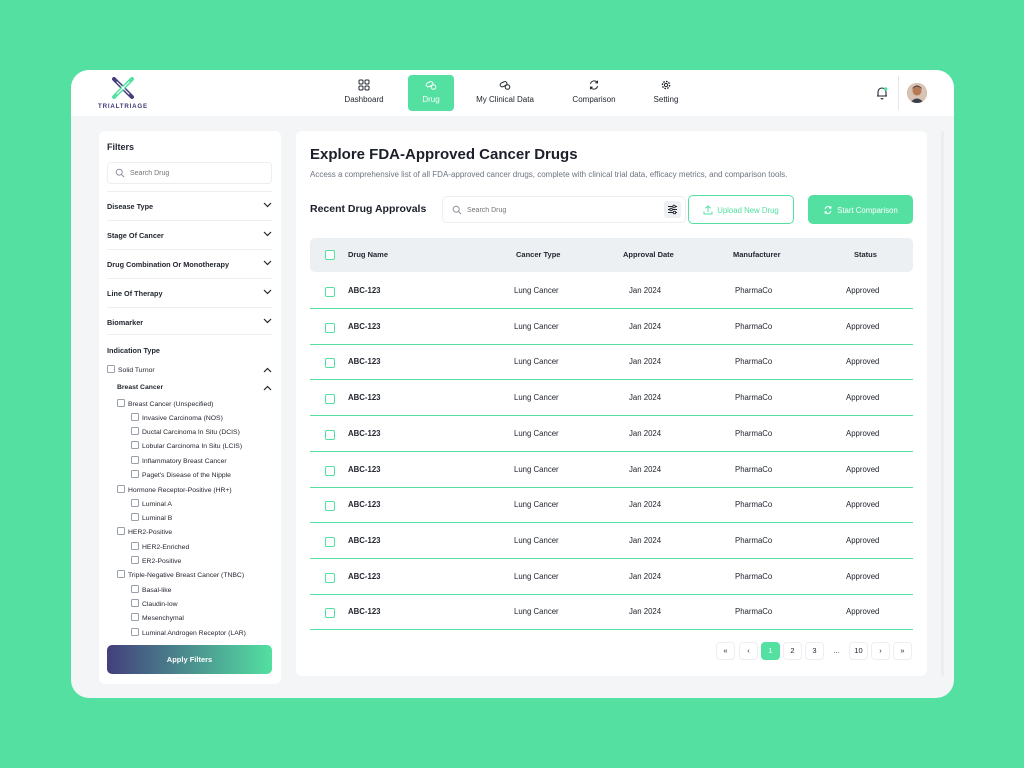  I want to click on accordion-stage-of-cancer: Stage Of Cancer, so click(189, 234).